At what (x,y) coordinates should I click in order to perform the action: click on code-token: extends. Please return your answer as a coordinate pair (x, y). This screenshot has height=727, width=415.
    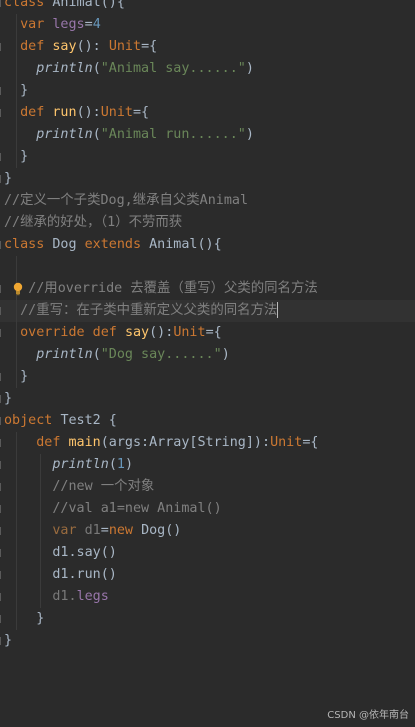
    Looking at the image, I should click on (117, 244).